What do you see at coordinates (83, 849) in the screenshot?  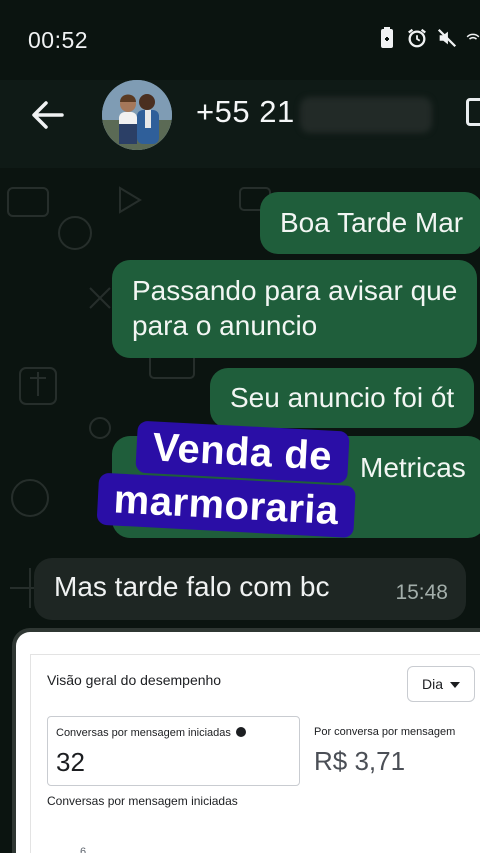 I see `axis-tick: 6` at bounding box center [83, 849].